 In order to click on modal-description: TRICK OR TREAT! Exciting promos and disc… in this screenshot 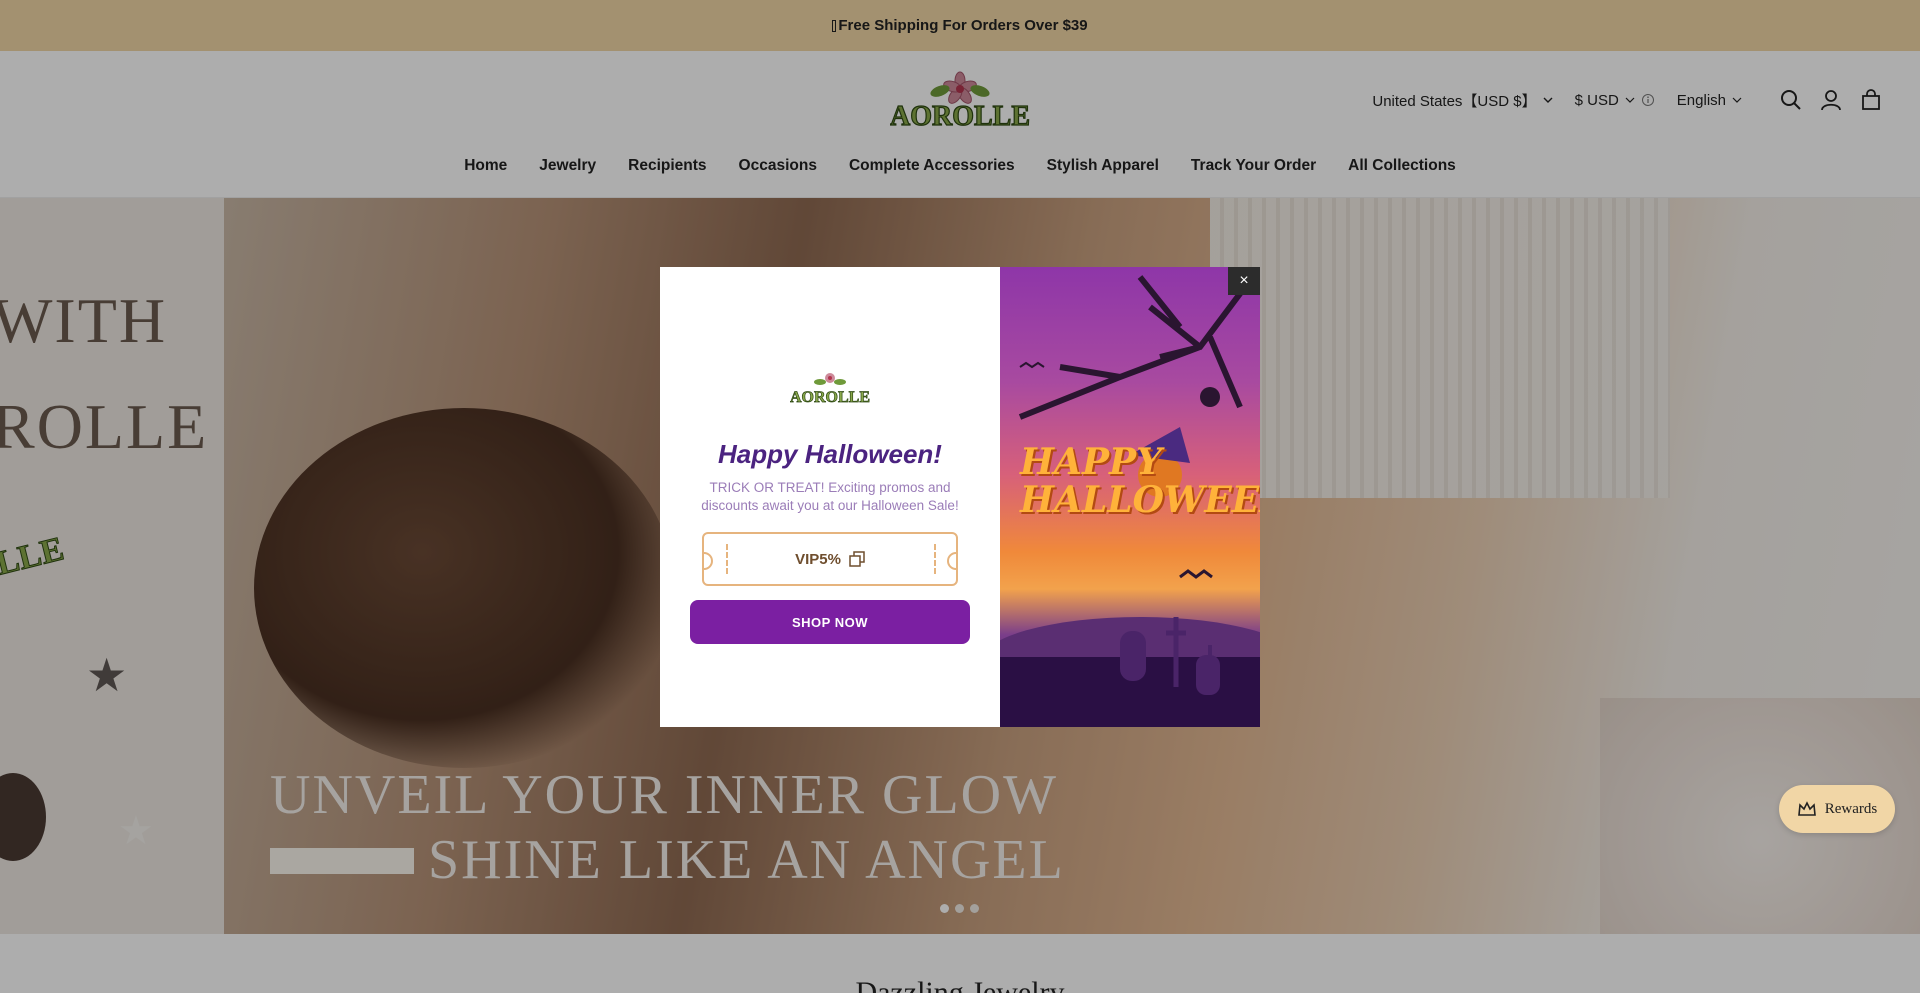, I will do `click(830, 496)`.